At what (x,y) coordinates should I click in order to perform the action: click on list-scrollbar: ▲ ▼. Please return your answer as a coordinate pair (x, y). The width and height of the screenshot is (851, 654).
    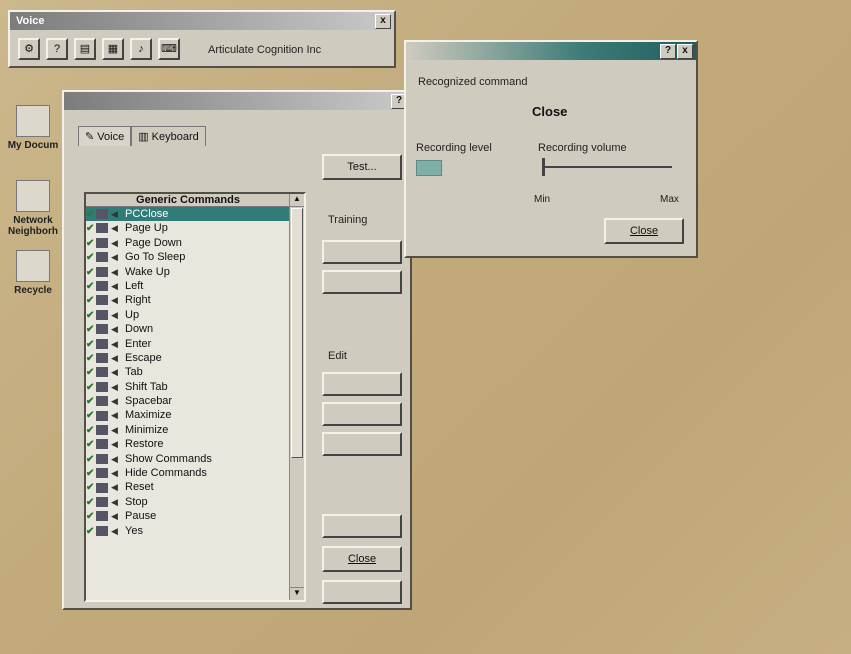
    Looking at the image, I should click on (296, 397).